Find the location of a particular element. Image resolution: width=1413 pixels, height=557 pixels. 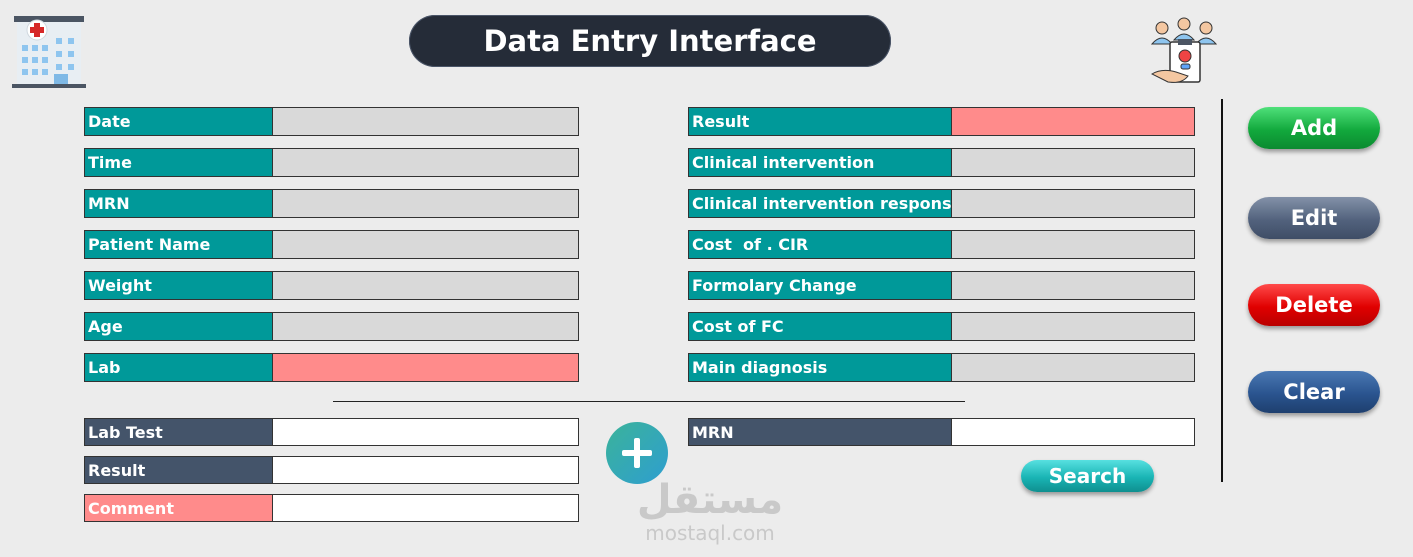

lab-result-label: Result is located at coordinates (179, 470).